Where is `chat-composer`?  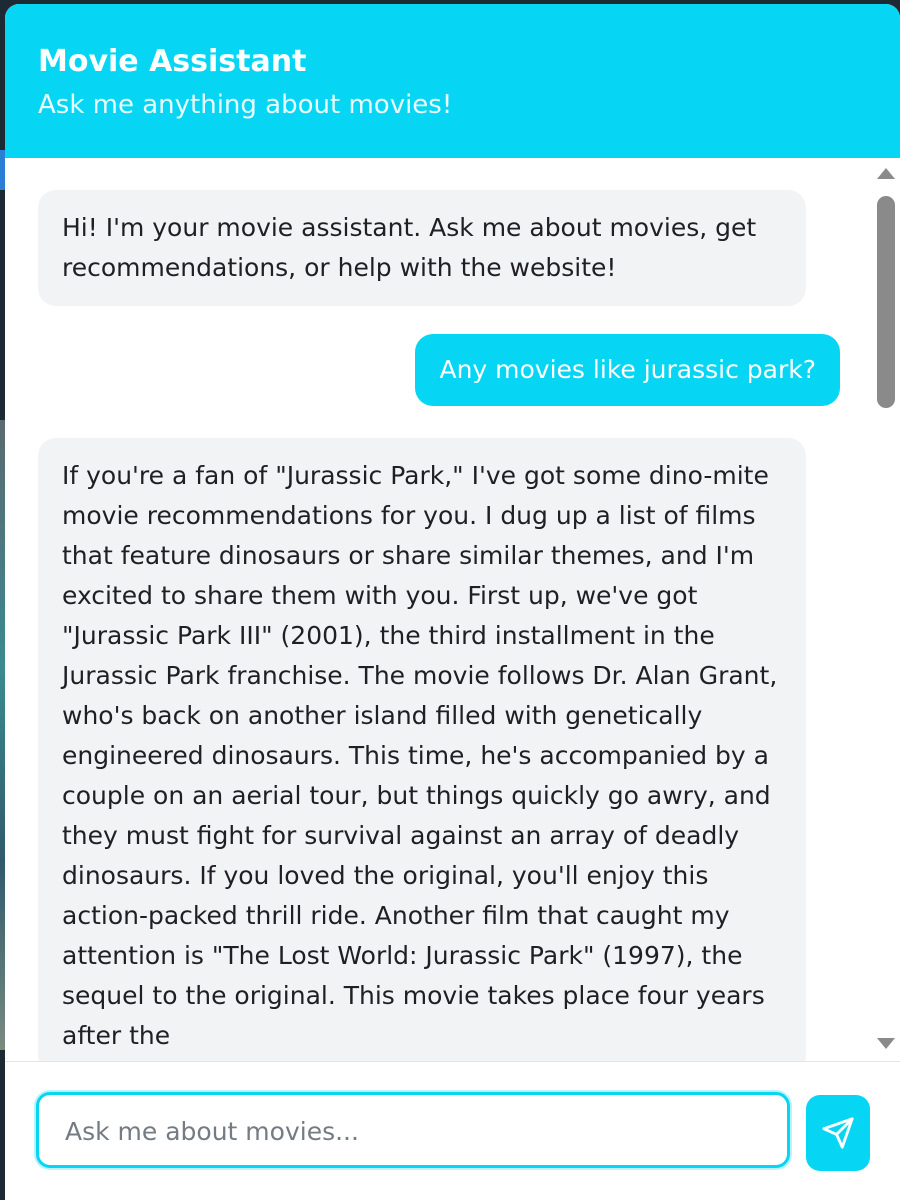
chat-composer is located at coordinates (452, 1130).